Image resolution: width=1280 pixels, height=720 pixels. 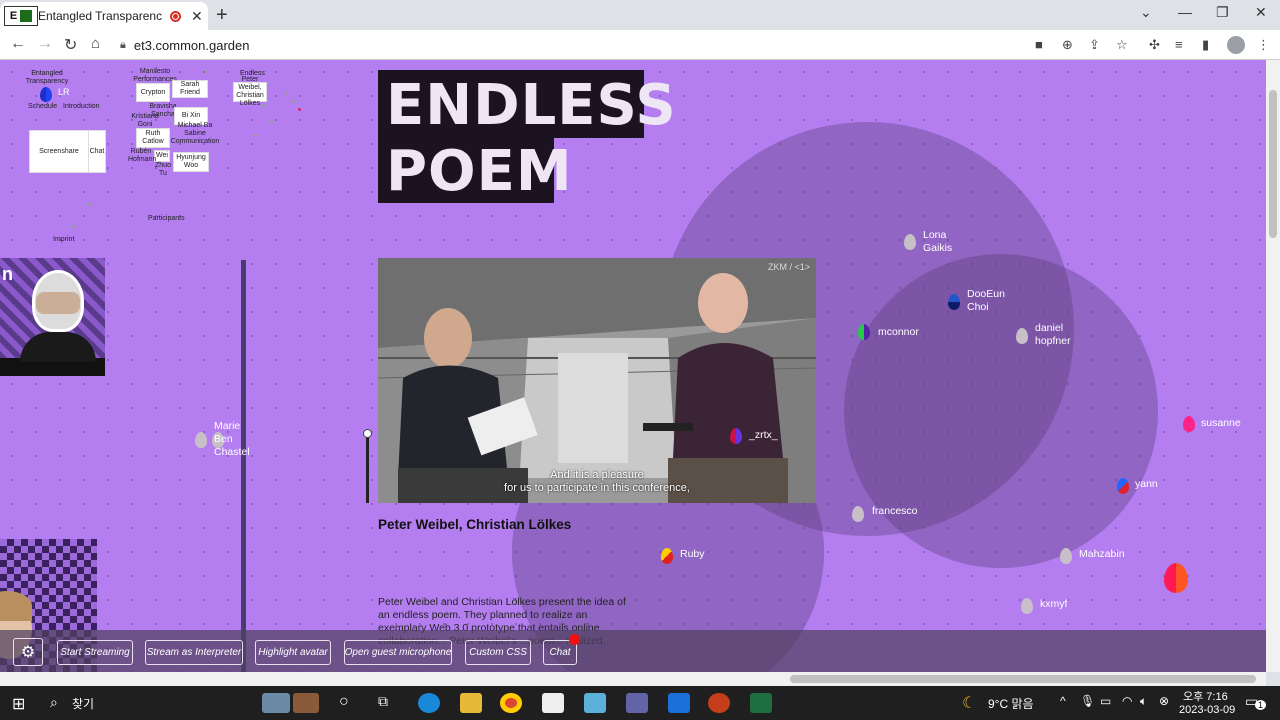 I want to click on minimap-box-crypton: Crypton, so click(x=153, y=92).